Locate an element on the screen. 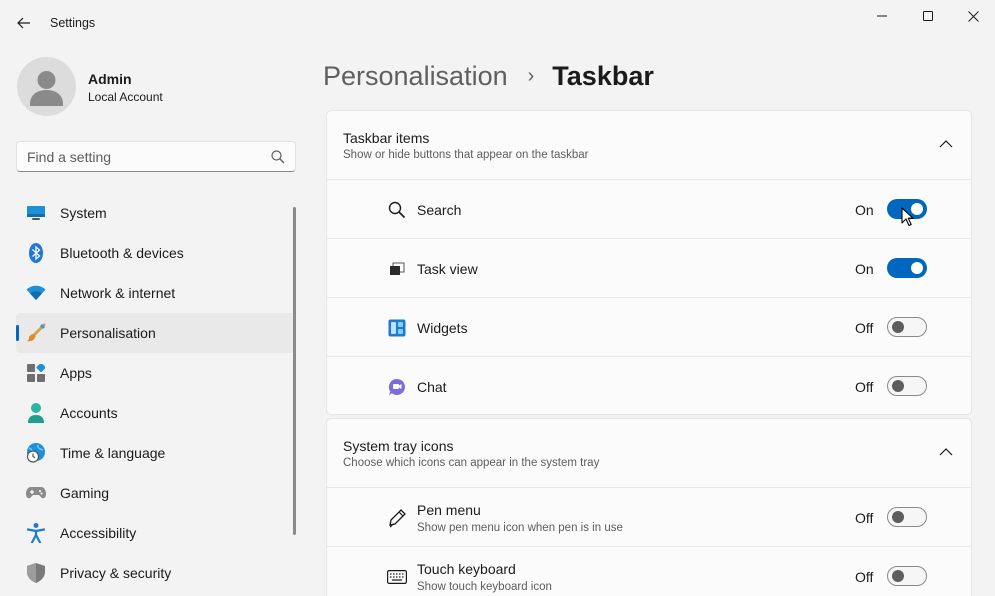 This screenshot has height=596, width=995. breadcrumb-parent-link: Personalisation is located at coordinates (415, 76).